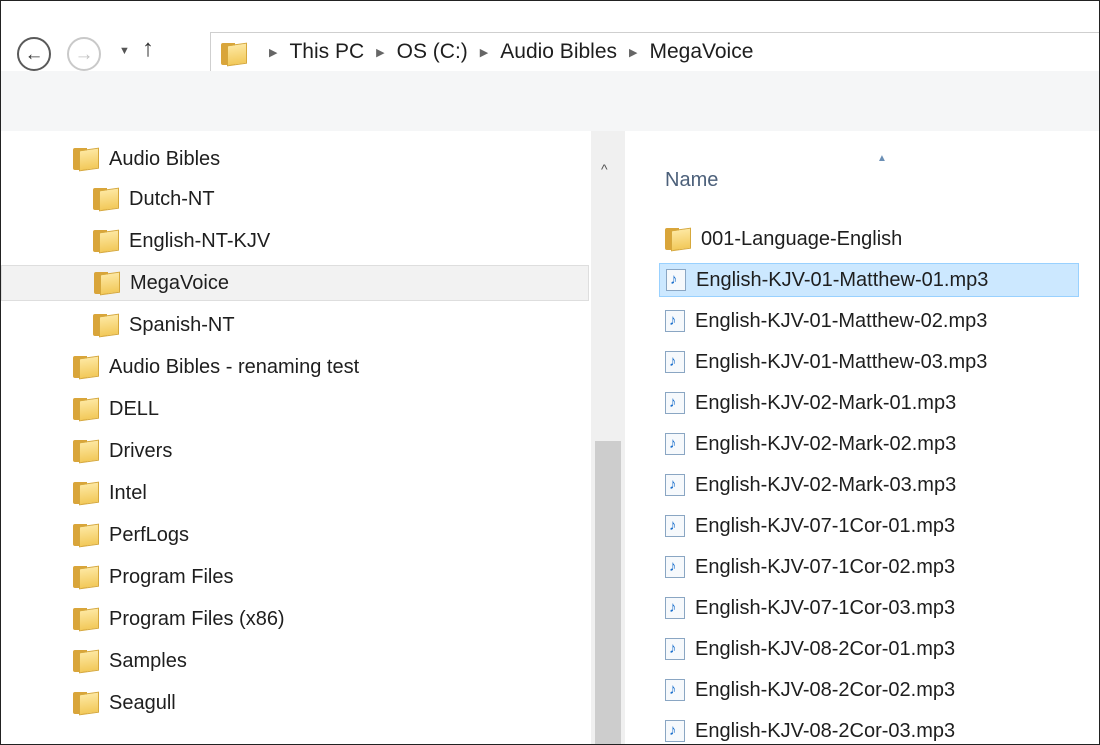 The image size is (1100, 745). I want to click on file-list-item: ♪ English-KJV-08-2Cor-02.mp3, so click(807, 690).